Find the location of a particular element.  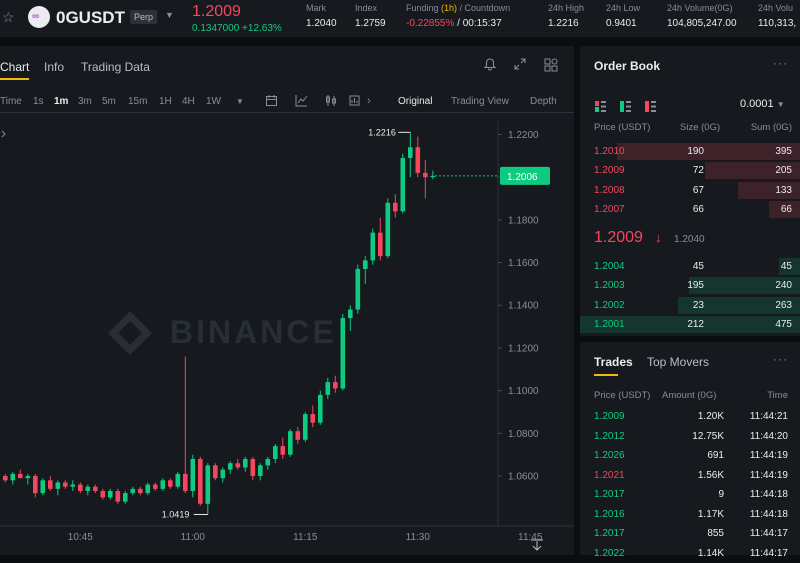

interval-1m: 1m is located at coordinates (61, 101).